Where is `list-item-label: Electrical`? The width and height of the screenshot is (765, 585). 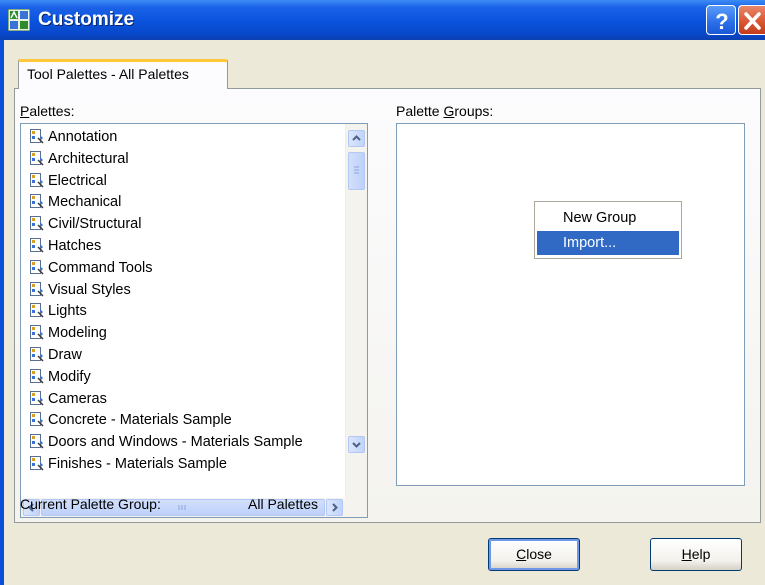 list-item-label: Electrical is located at coordinates (77, 180).